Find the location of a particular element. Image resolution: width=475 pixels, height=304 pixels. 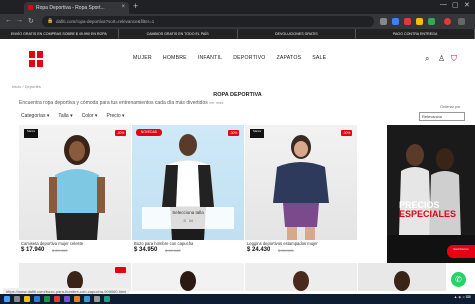

promo-text: PRECIOS ESPECIALES is located at coordinates (428, 209).